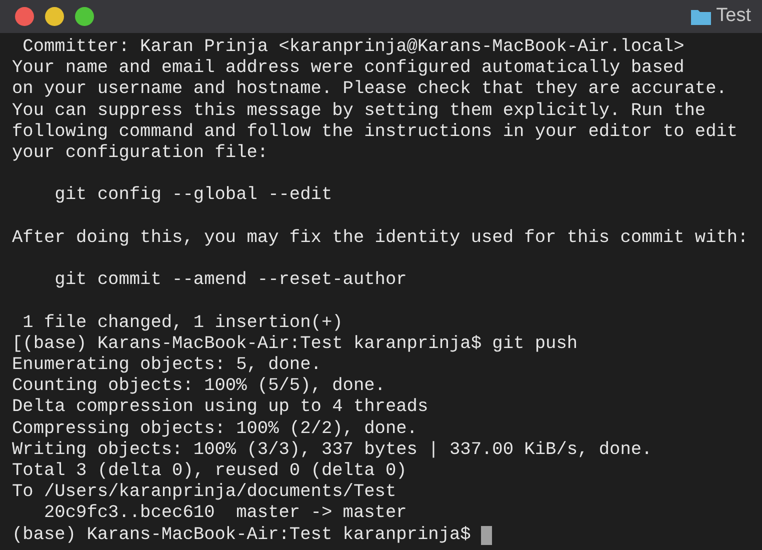  Describe the element at coordinates (220, 408) in the screenshot. I see `terminal-line: Delta compression using up to 4 threads` at that location.